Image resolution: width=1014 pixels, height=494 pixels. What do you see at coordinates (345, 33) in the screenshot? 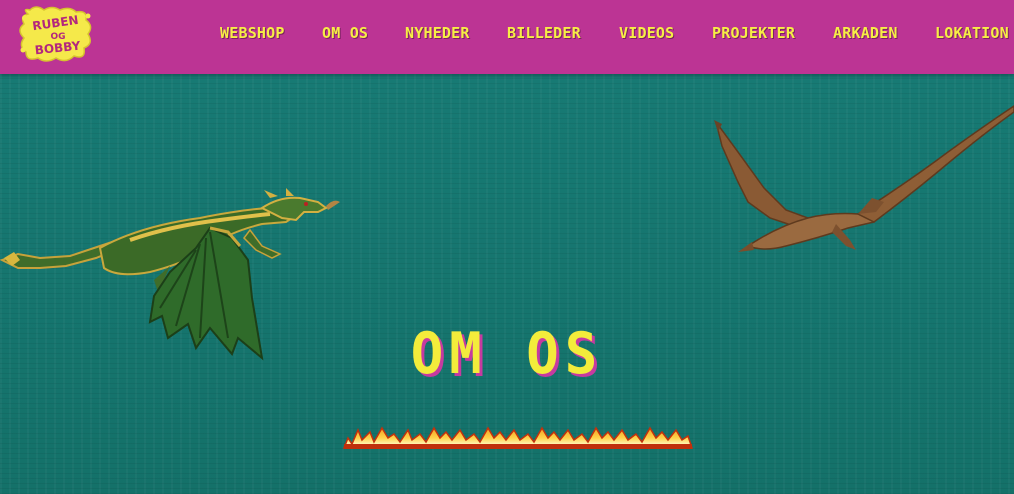
I see `nav-link-om-os: OM OS` at bounding box center [345, 33].